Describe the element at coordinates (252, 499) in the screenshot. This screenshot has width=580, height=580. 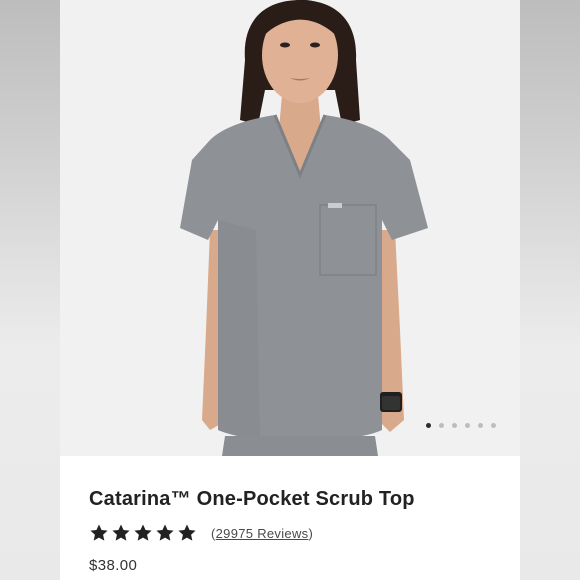
I see `product-title: Catarina™ One-Pocket Scrub Top` at that location.